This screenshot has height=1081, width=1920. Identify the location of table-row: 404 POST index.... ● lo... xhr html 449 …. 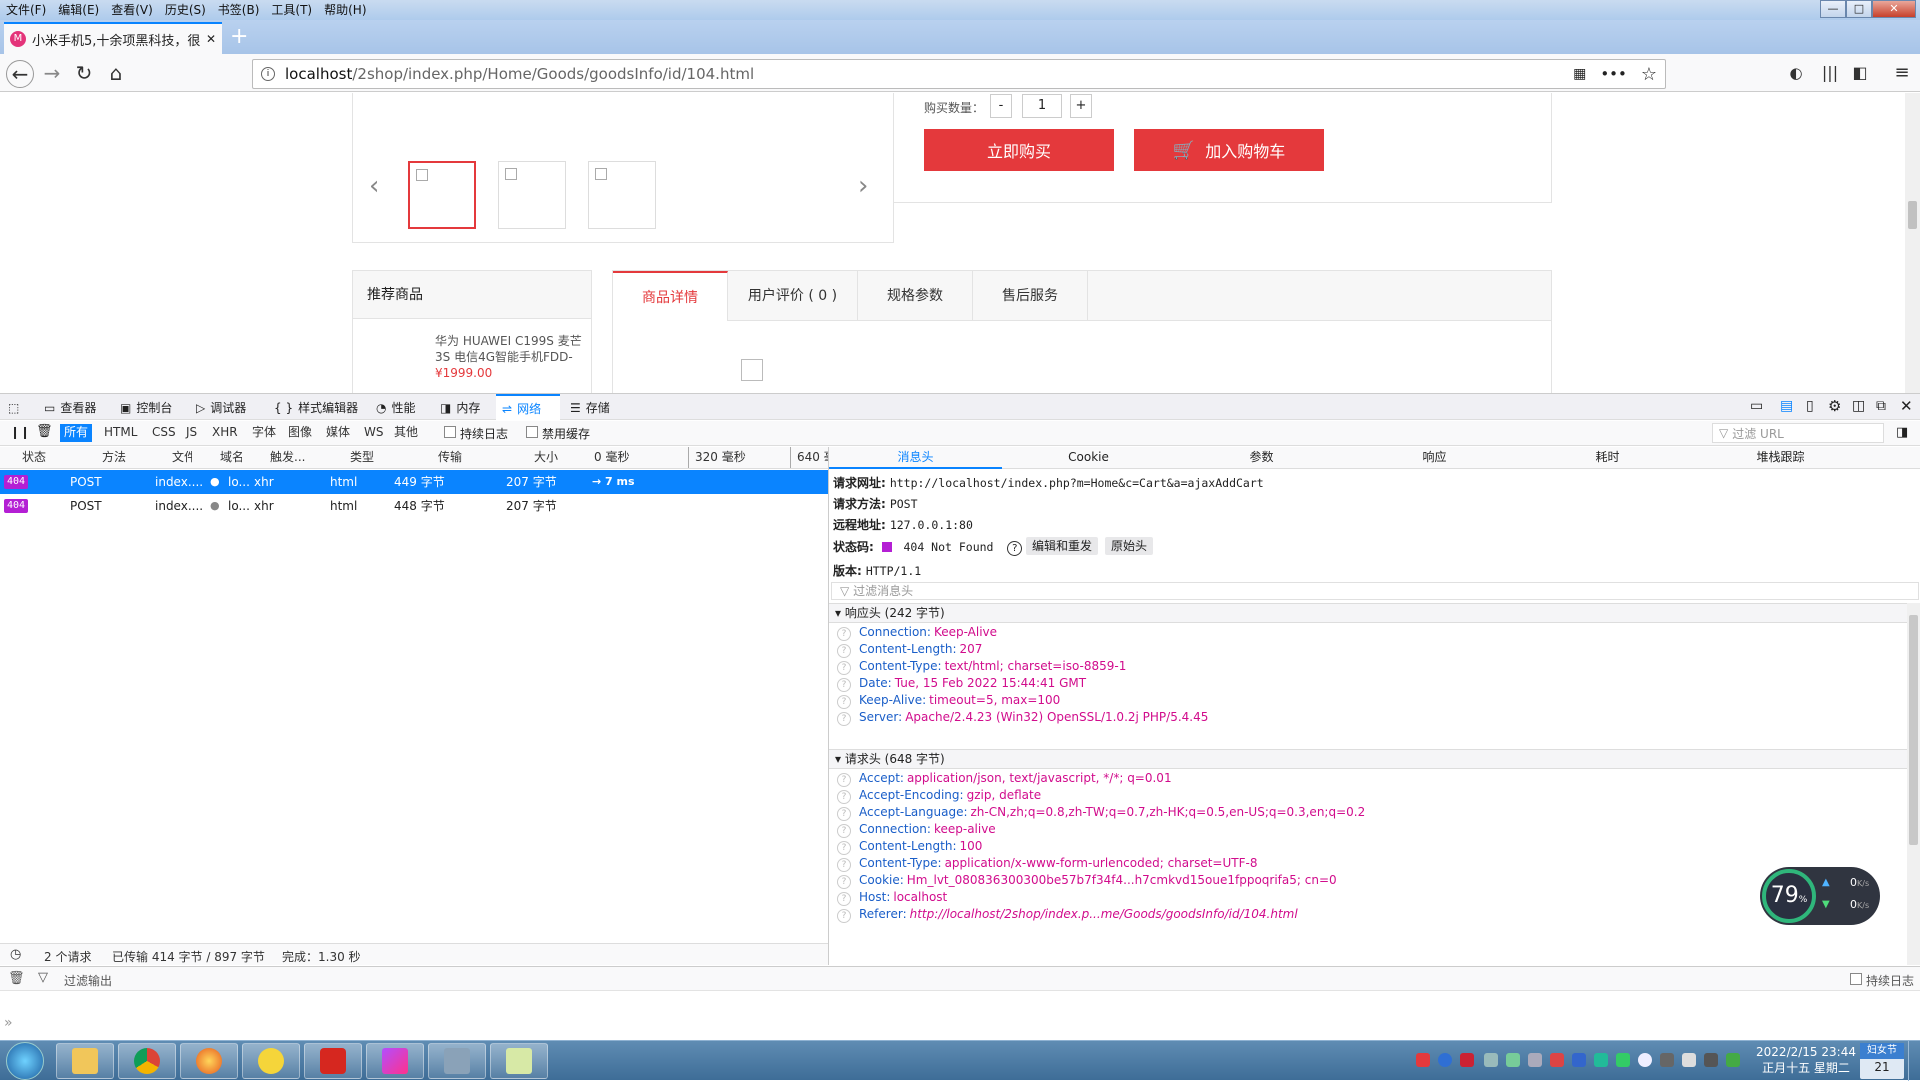
(414, 482).